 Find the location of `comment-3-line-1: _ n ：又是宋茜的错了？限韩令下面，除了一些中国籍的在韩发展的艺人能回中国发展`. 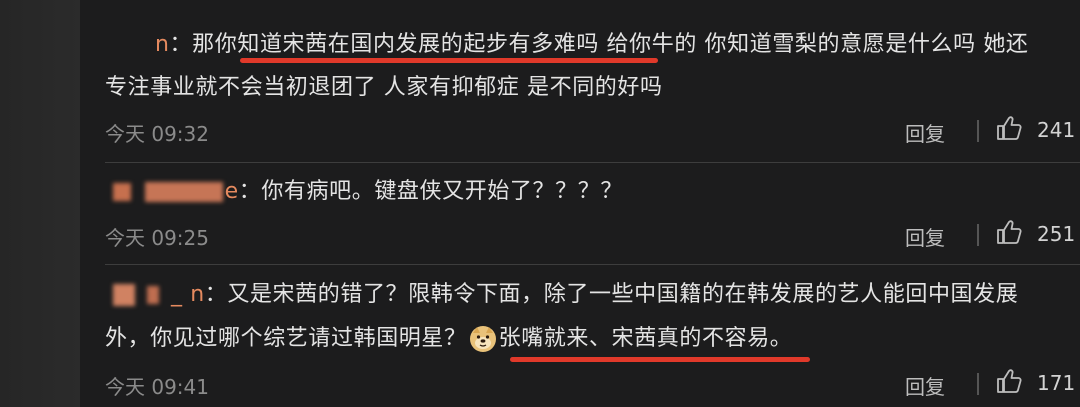

comment-3-line-1: _ n ：又是宋茜的错了？限韩令下面，除了一些中国籍的在韩发展的艺人能回中国发展 is located at coordinates (592, 295).